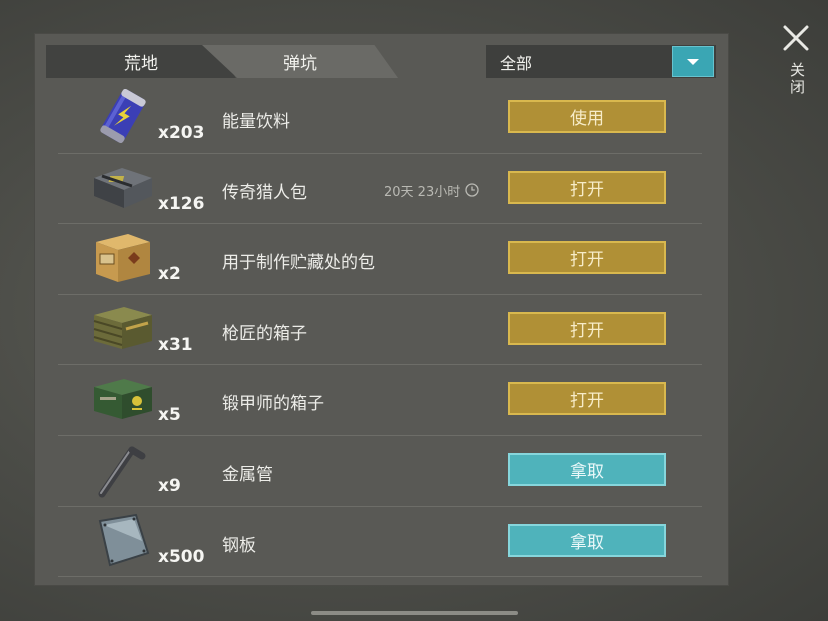 Image resolution: width=828 pixels, height=621 pixels. What do you see at coordinates (123, 469) in the screenshot?
I see `metal-pipe-icon` at bounding box center [123, 469].